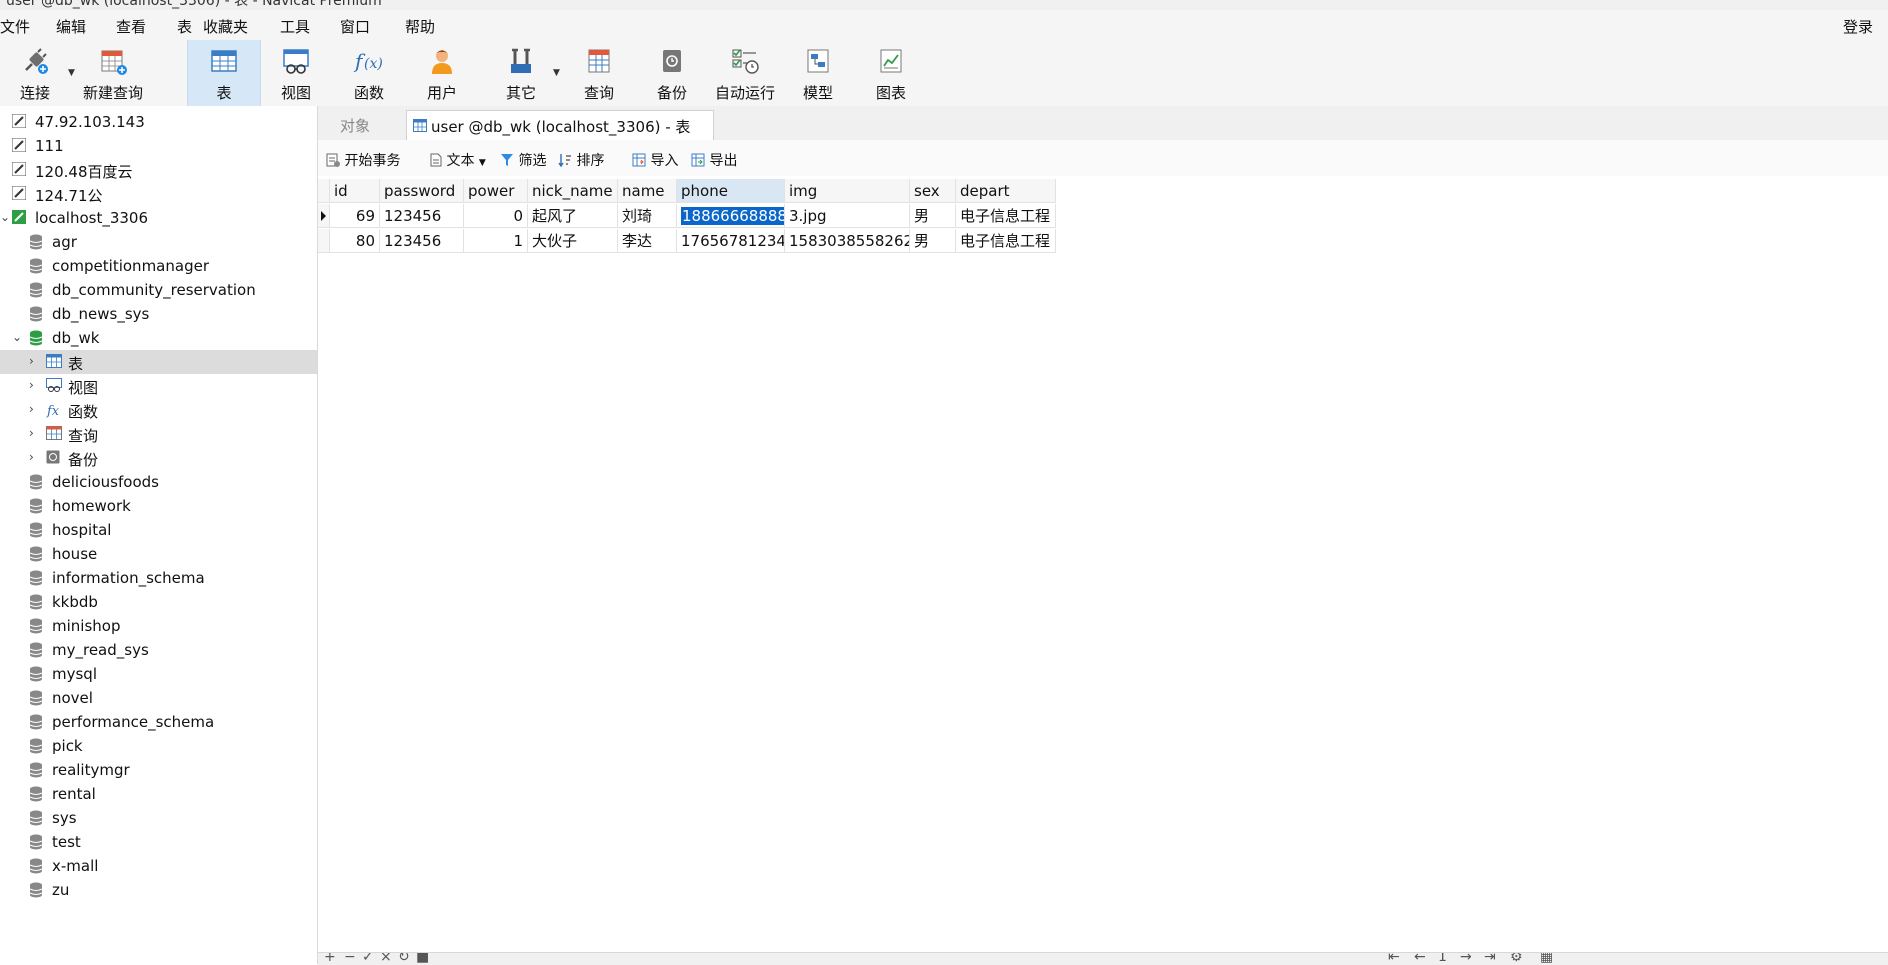 The width and height of the screenshot is (1888, 965). I want to click on chart-button: 图表, so click(891, 73).